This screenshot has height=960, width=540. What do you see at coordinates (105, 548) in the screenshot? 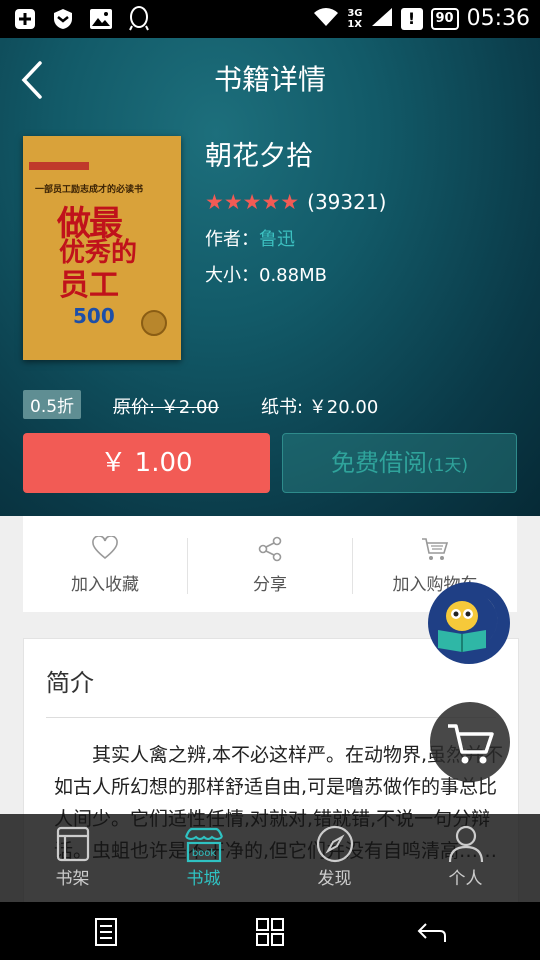
I see `heart-icon` at bounding box center [105, 548].